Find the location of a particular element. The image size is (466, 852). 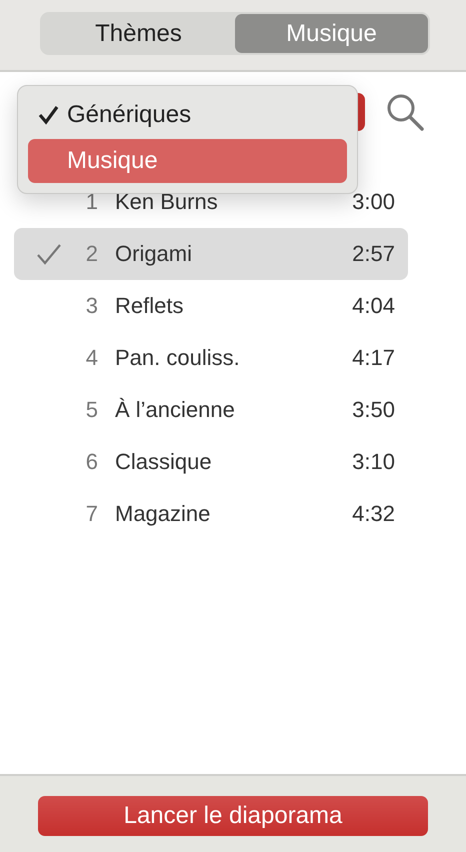

track-name: Pan. couliss. is located at coordinates (178, 358).